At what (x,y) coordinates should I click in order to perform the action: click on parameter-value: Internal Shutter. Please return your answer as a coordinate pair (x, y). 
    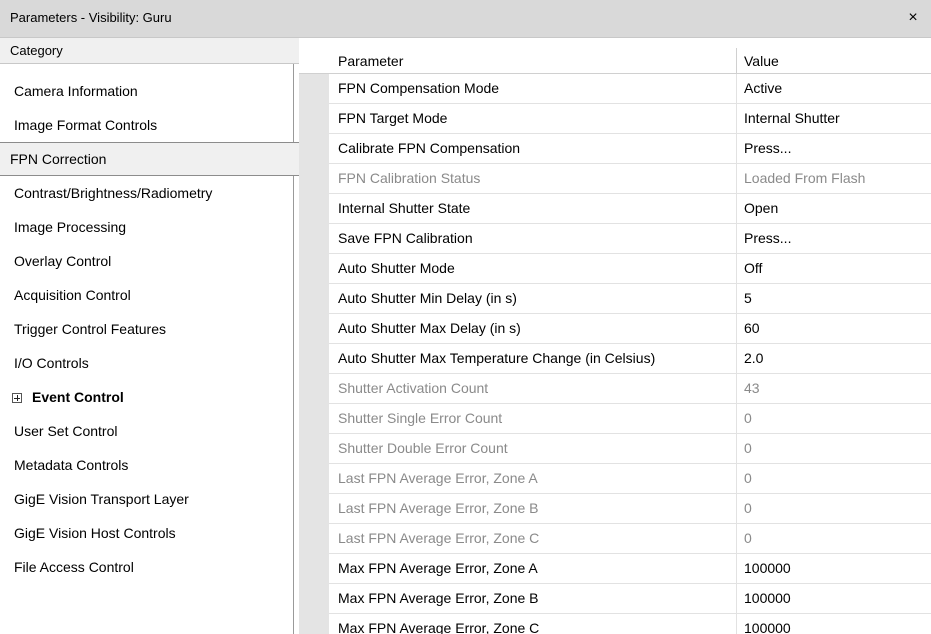
    Looking at the image, I should click on (792, 118).